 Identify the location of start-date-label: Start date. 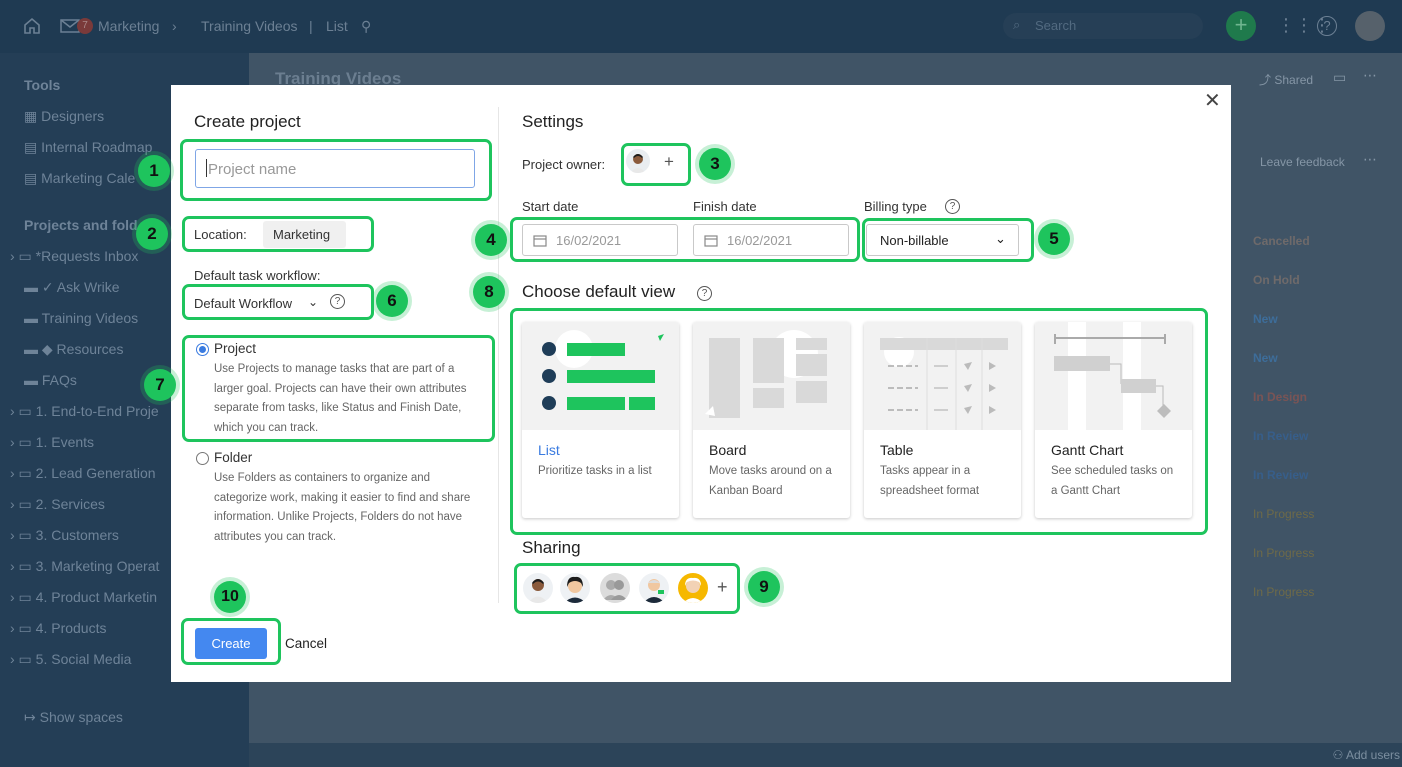
(550, 206).